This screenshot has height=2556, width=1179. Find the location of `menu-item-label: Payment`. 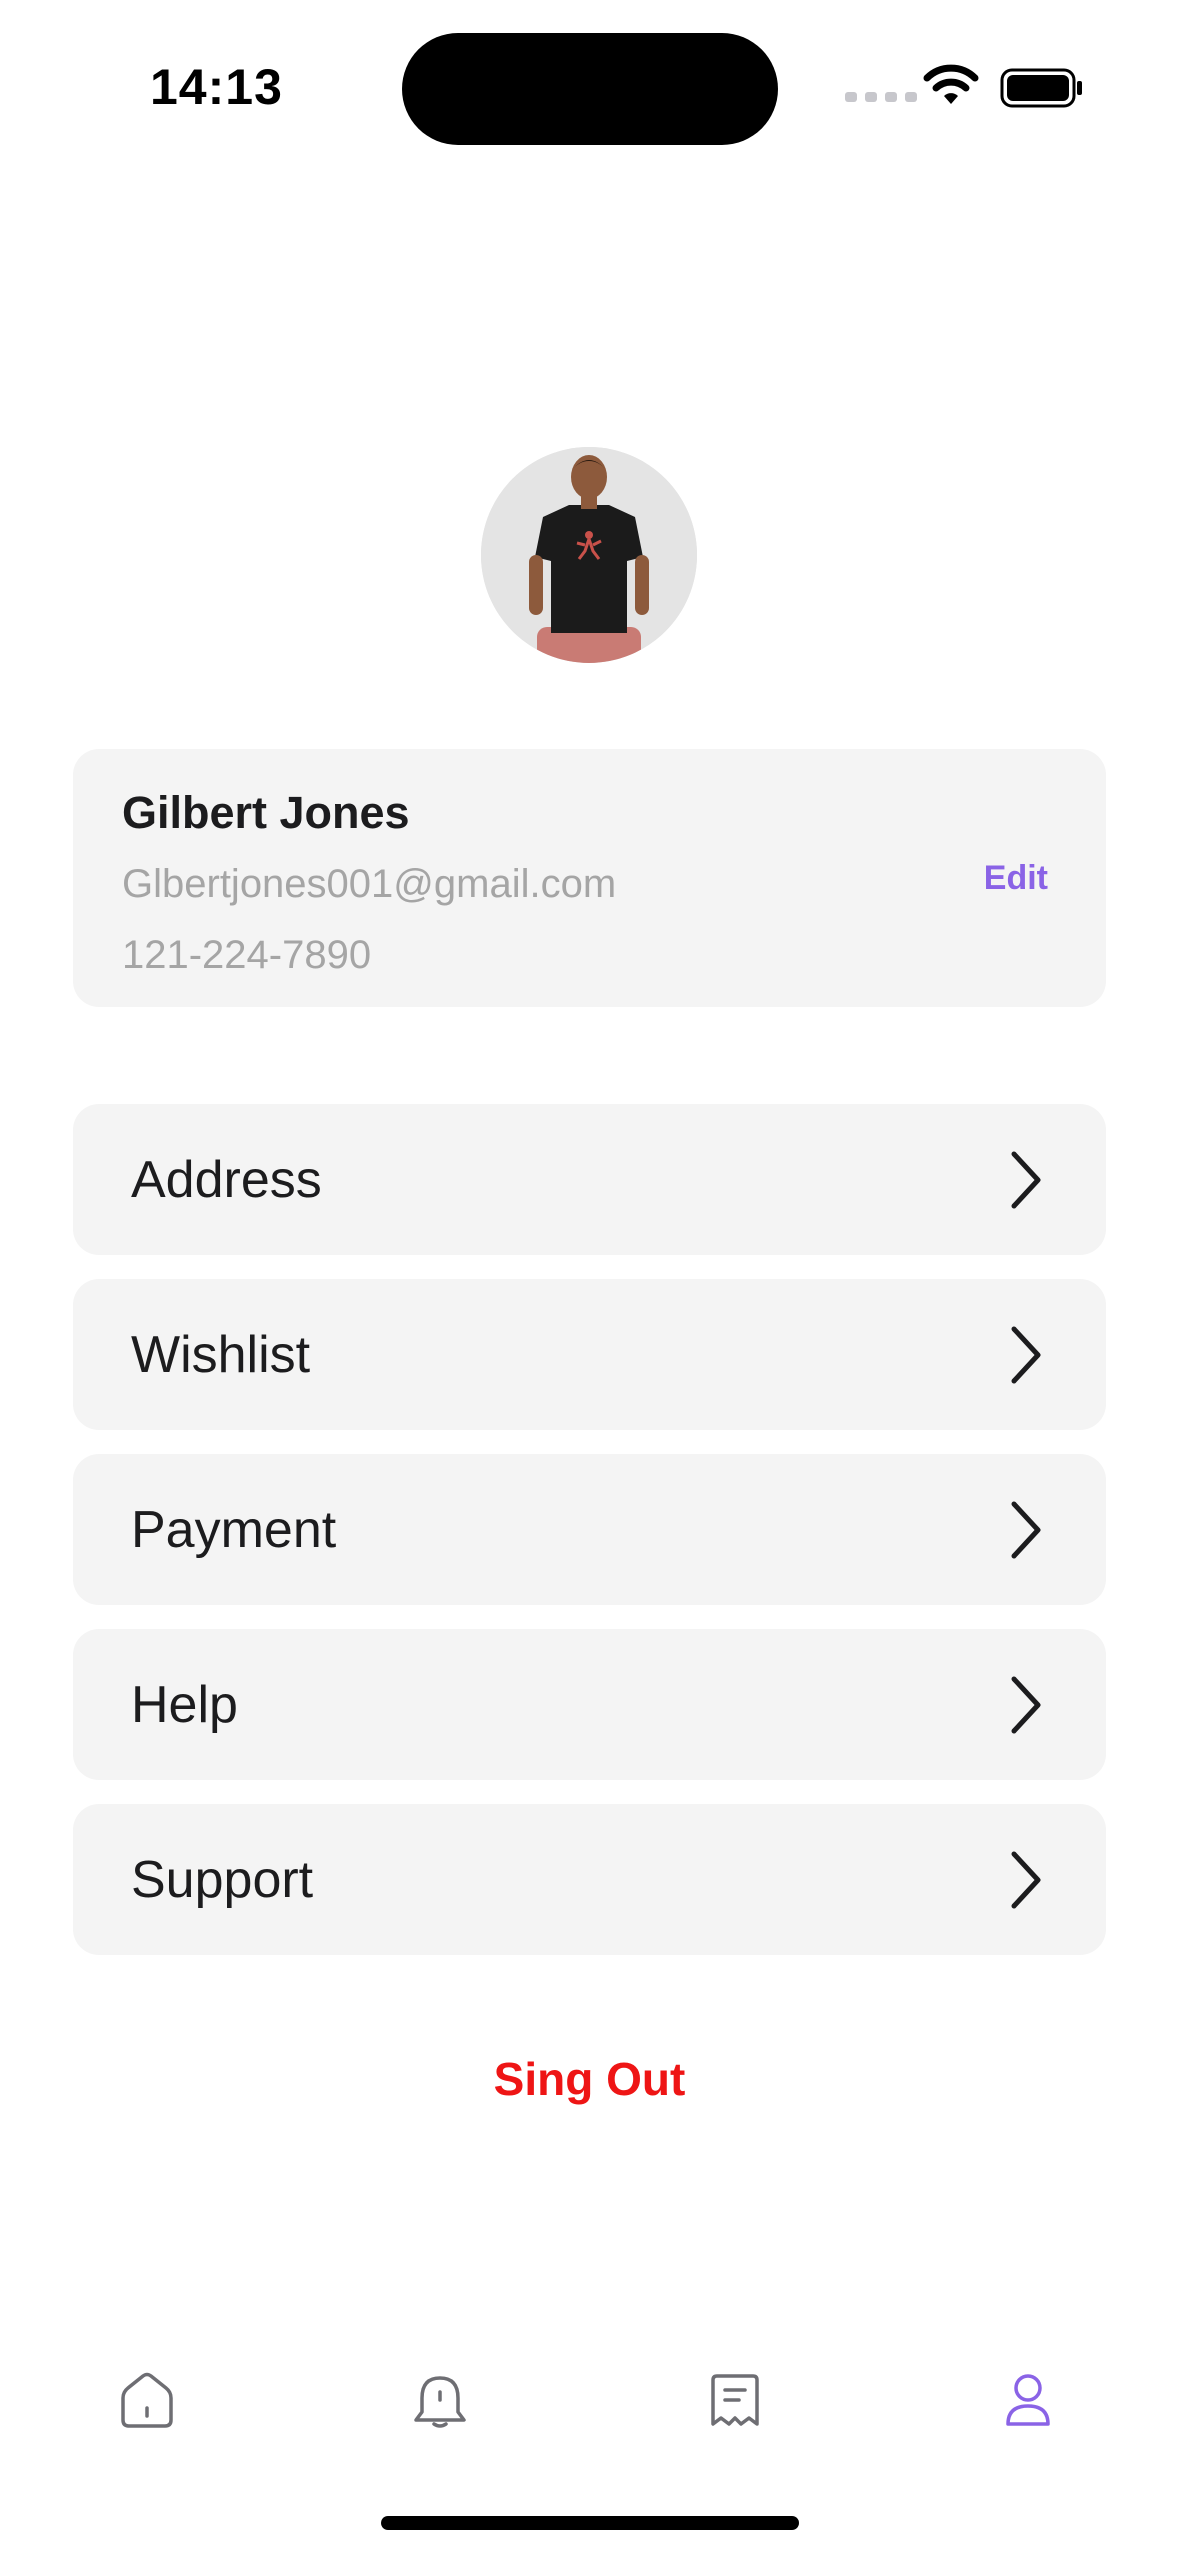

menu-item-label: Payment is located at coordinates (234, 1529).